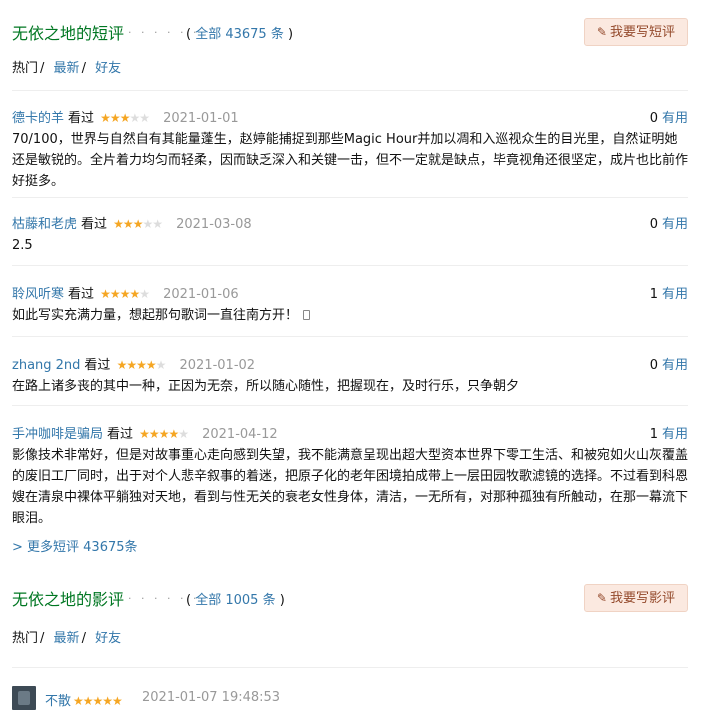  I want to click on comment-time: 2021-01-06, so click(201, 294).